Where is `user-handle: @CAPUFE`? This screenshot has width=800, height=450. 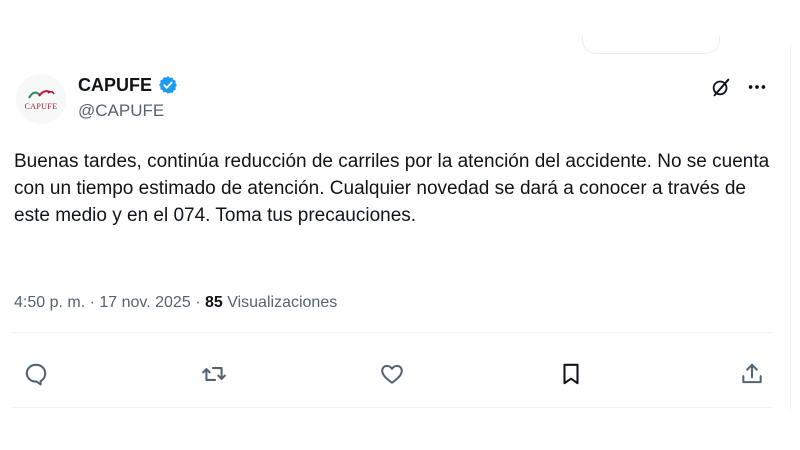 user-handle: @CAPUFE is located at coordinates (121, 111).